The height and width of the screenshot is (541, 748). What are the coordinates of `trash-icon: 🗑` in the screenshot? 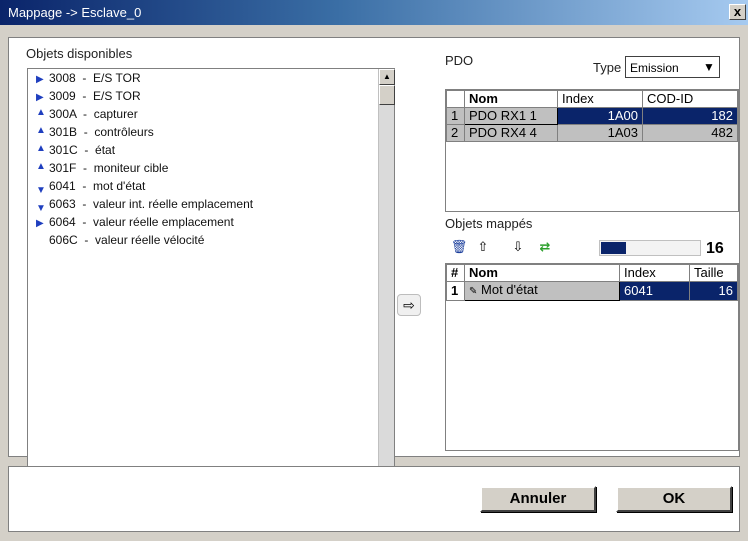 It's located at (459, 246).